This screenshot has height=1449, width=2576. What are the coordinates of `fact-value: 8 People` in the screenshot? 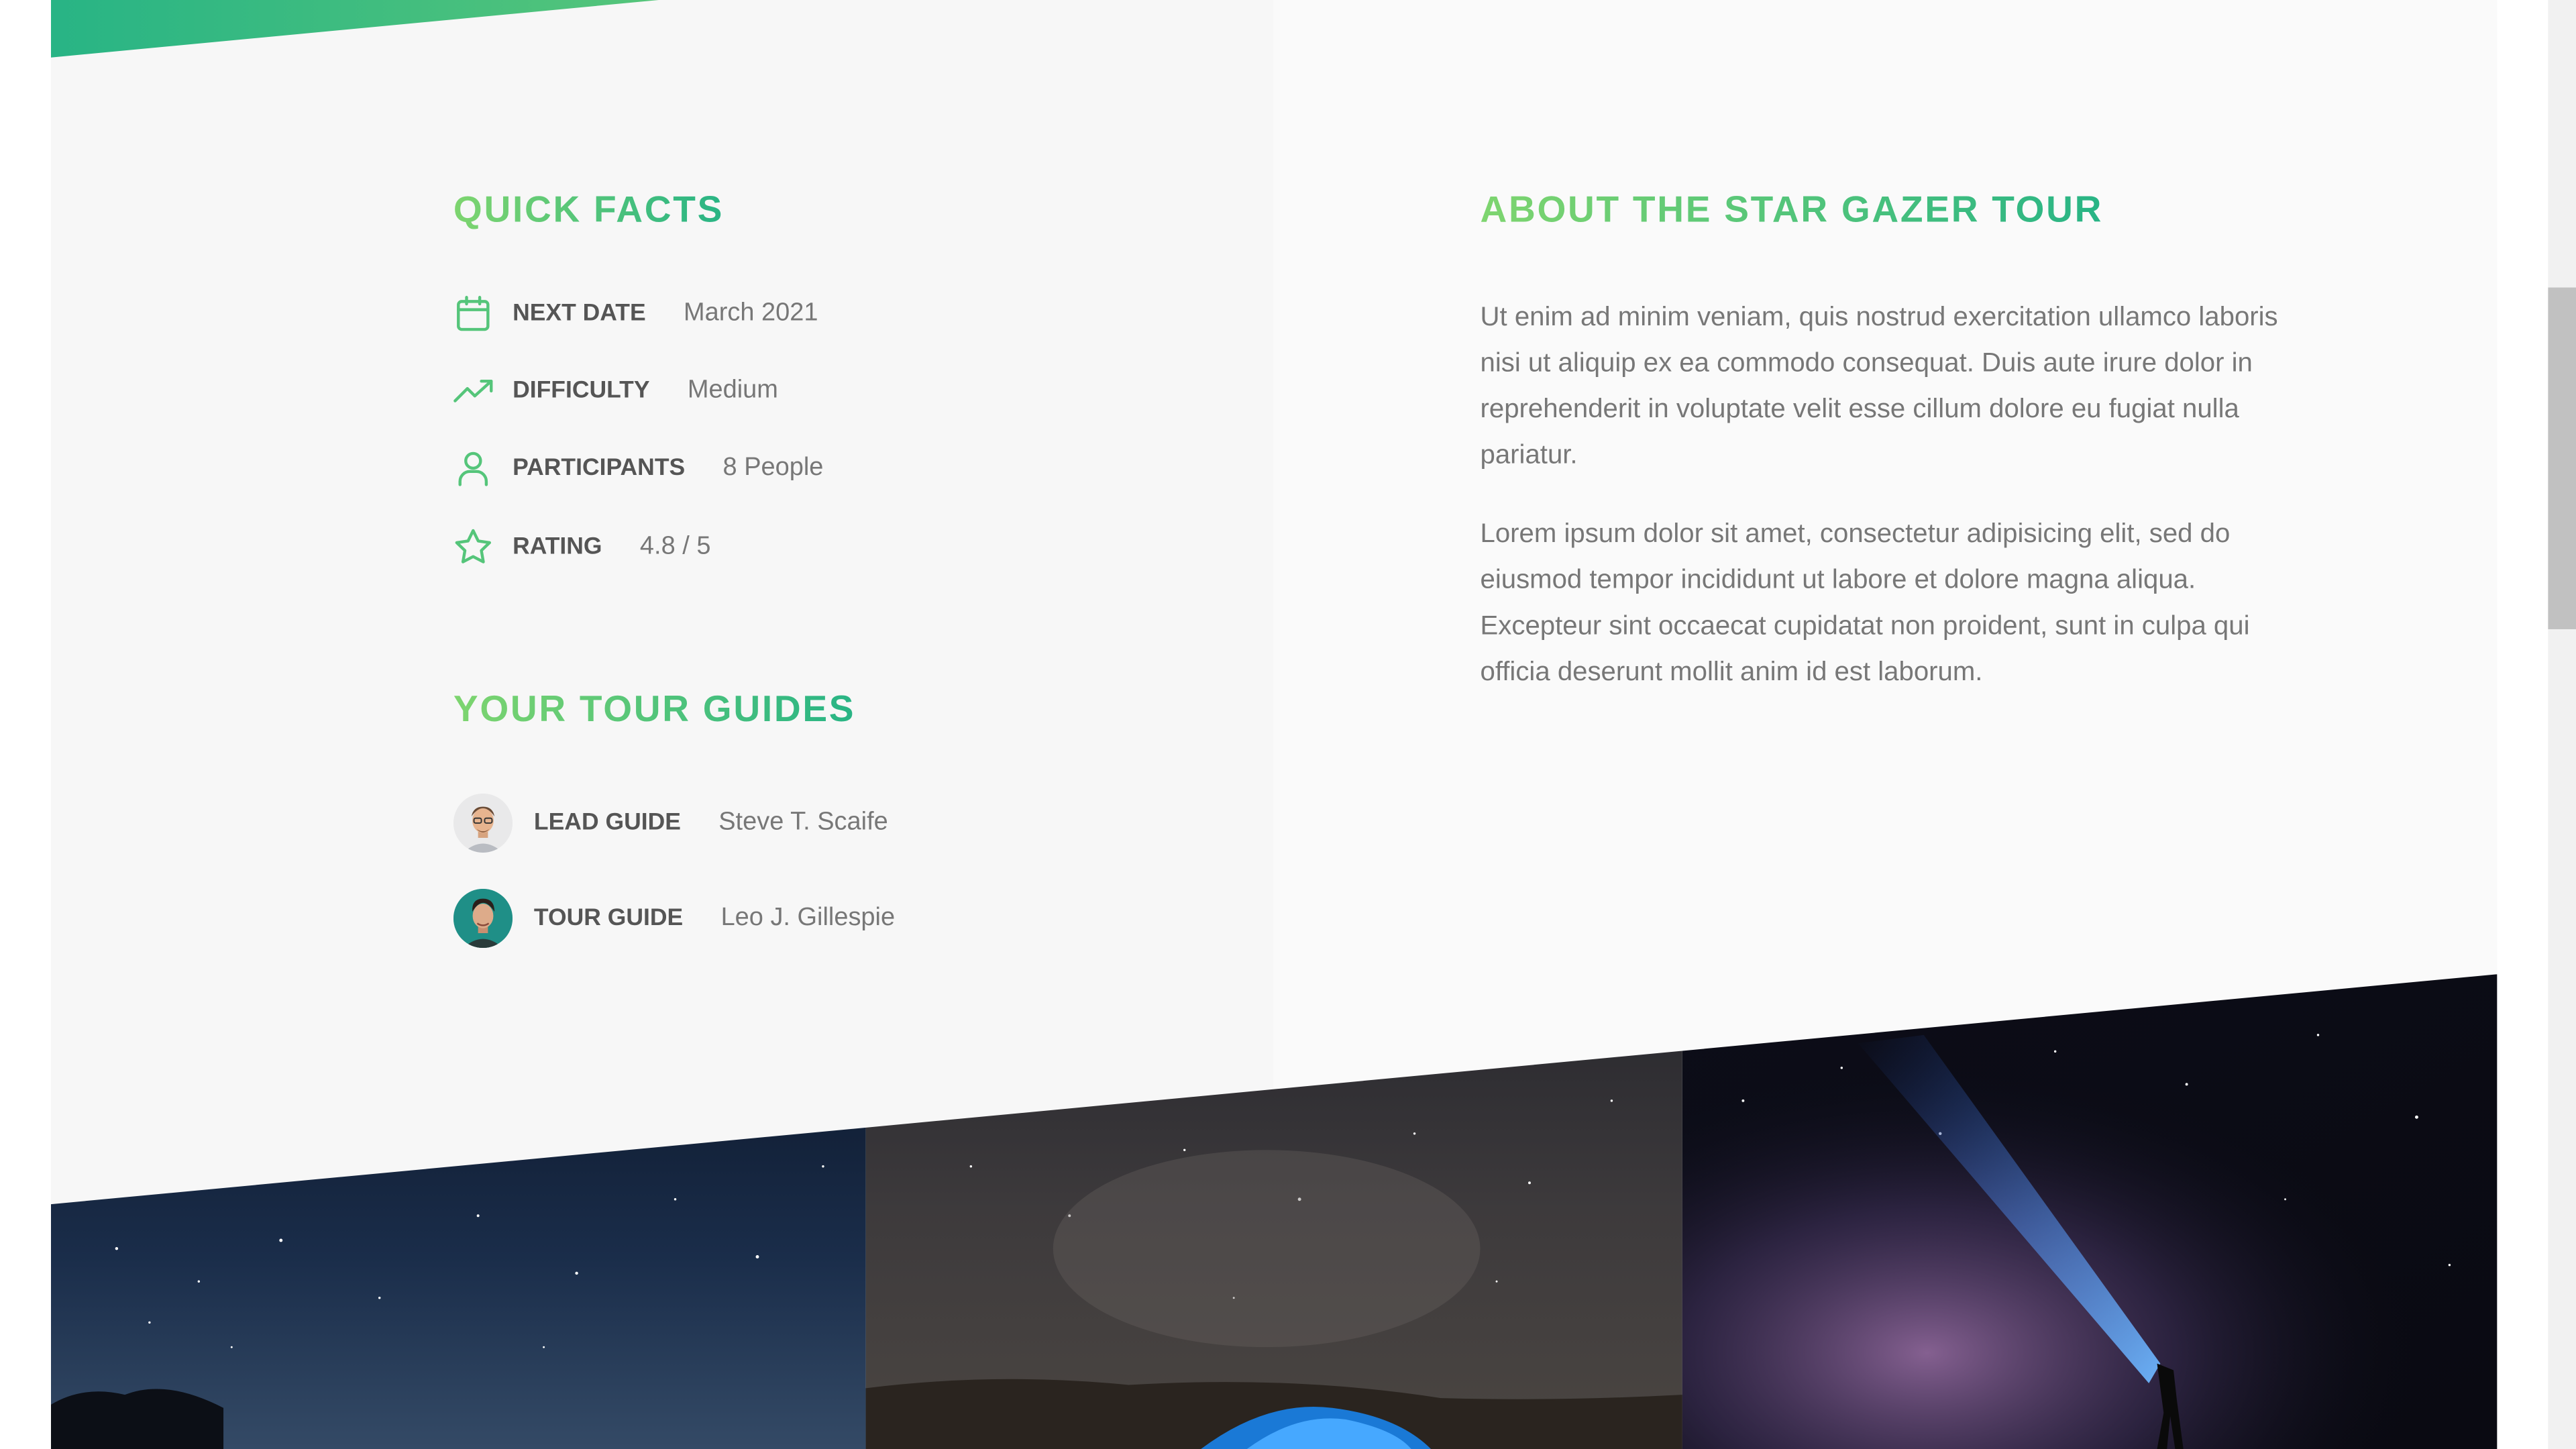 It's located at (773, 467).